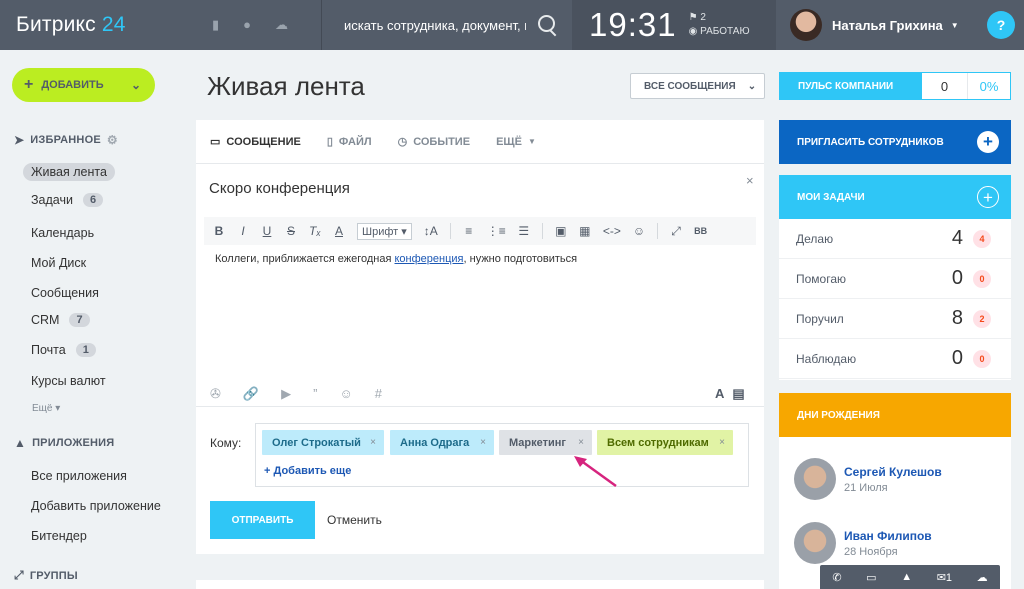 This screenshot has height=589, width=1024. I want to click on task-row: Наблюдаю 0 0, so click(895, 359).